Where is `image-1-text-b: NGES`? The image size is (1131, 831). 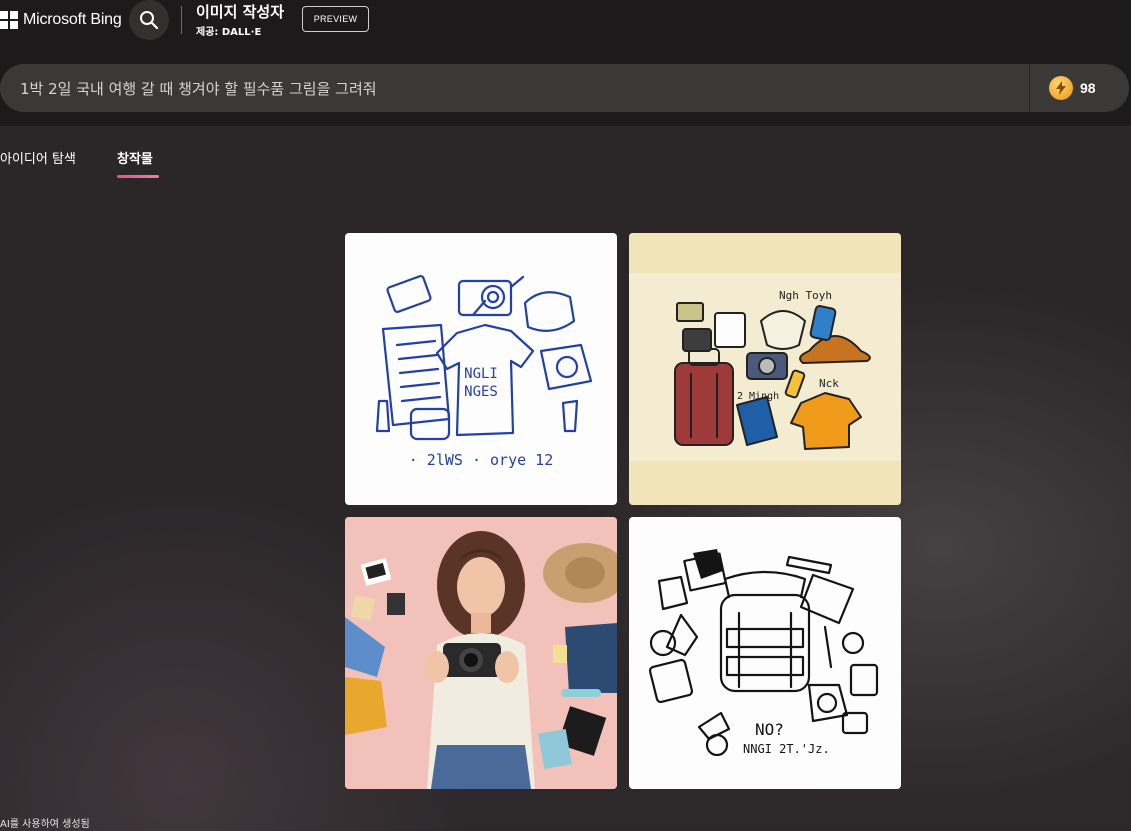
image-1-text-b: NGES is located at coordinates (481, 392).